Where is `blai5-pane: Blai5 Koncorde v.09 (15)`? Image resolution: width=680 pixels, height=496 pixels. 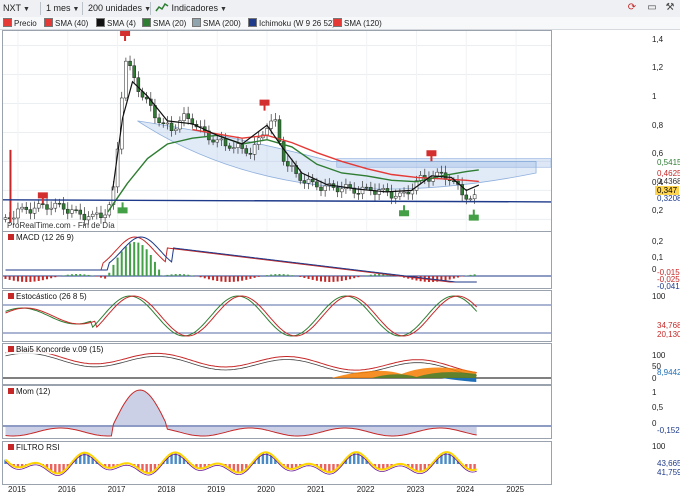
blai5-pane: Blai5 Koncorde v.09 (15) is located at coordinates (277, 364).